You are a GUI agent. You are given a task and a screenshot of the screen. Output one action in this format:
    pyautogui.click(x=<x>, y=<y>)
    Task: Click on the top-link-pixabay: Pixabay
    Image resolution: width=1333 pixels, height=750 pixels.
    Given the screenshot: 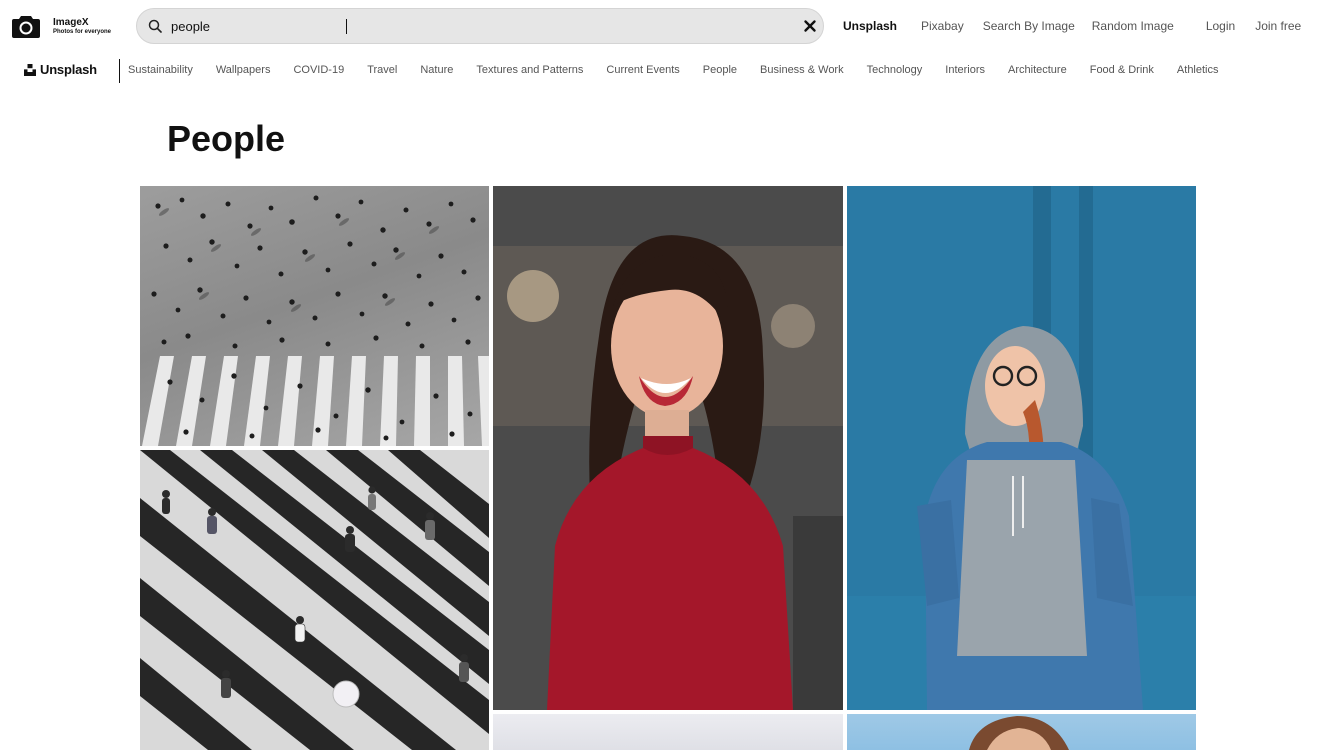 What is the action you would take?
    pyautogui.click(x=942, y=26)
    